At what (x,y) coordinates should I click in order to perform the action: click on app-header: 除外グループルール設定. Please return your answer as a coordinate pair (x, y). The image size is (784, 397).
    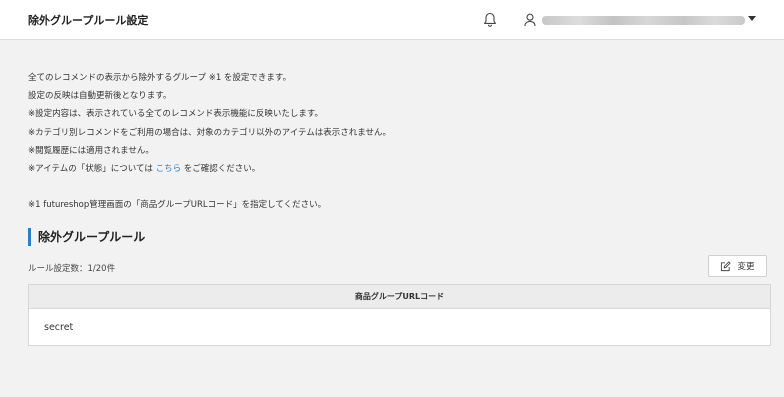
    Looking at the image, I should click on (392, 20).